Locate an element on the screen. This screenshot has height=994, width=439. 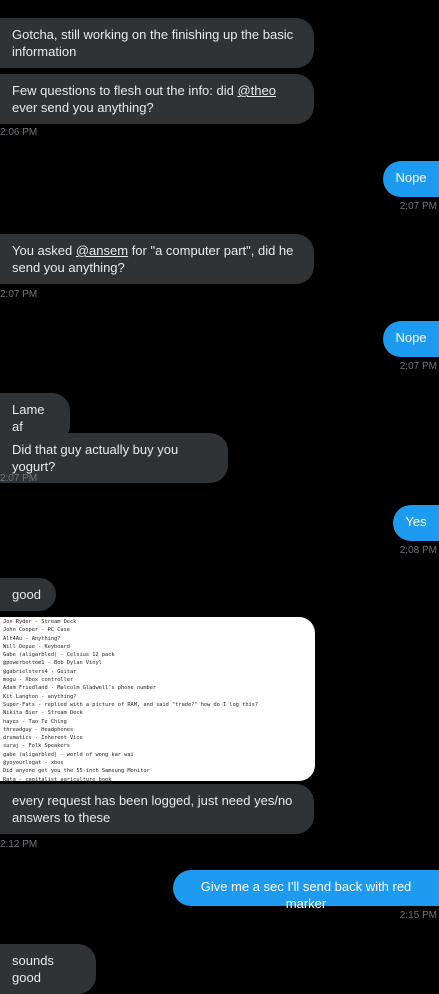
request-list-item: Kit Langton - anything? is located at coordinates (40, 696).